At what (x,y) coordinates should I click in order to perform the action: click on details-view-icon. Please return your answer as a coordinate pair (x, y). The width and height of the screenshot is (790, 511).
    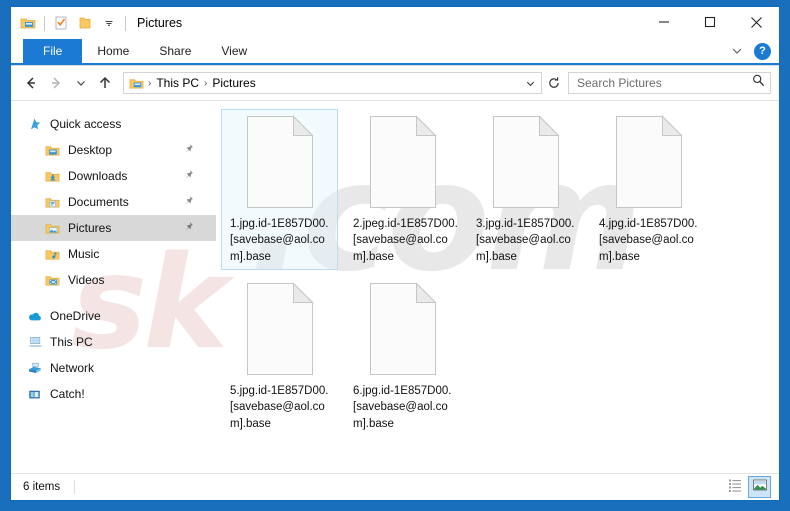
    Looking at the image, I should click on (735, 487).